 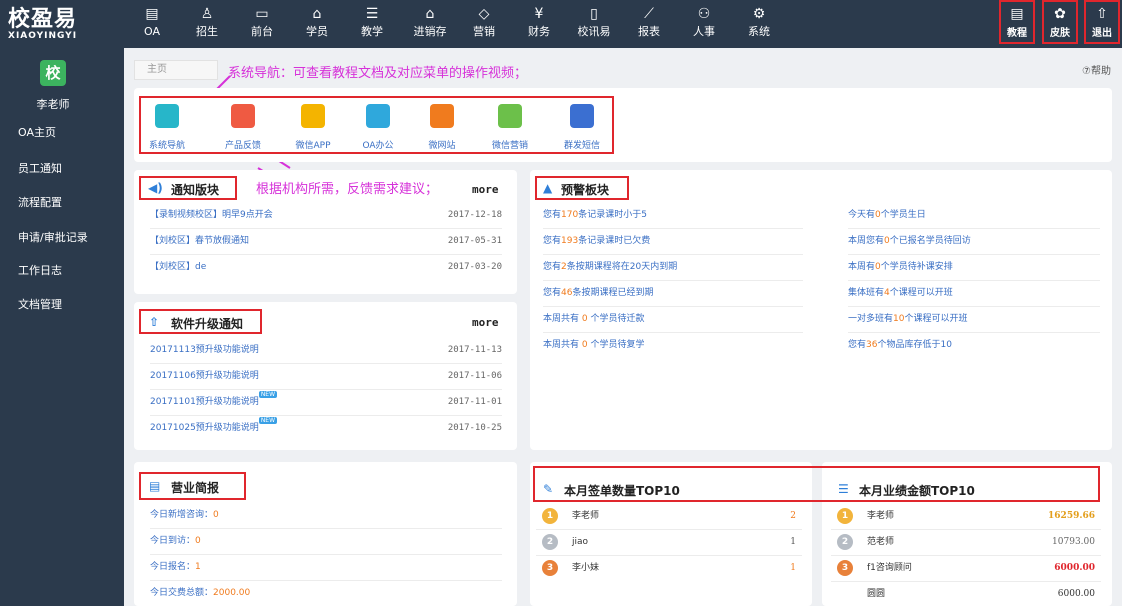 I want to click on notice-row: 【刘校区】春节放假通知 2017-05-31, so click(x=326, y=242).